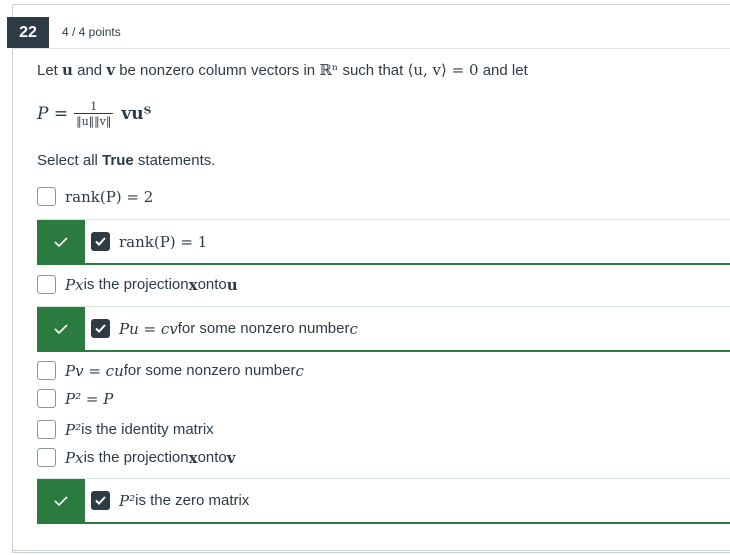 The width and height of the screenshot is (730, 555). I want to click on option-math: rank(P) = 2, so click(109, 196).